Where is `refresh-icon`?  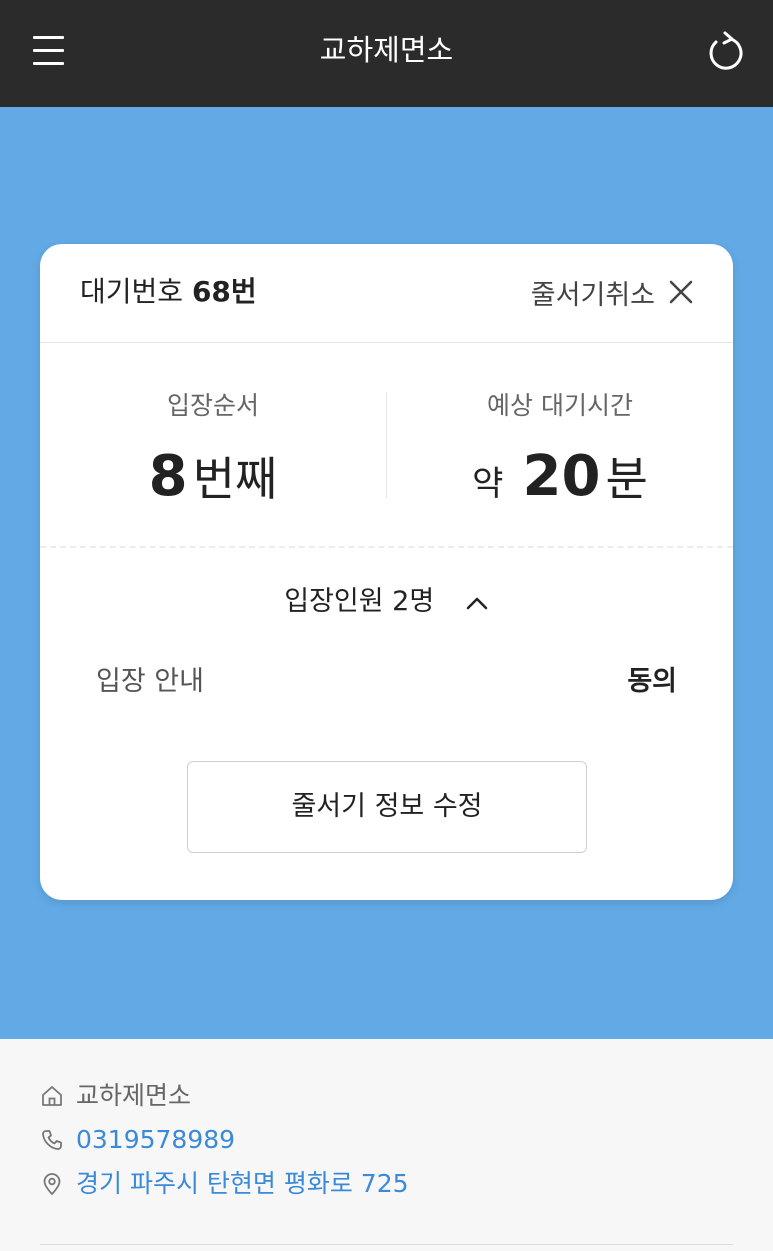 refresh-icon is located at coordinates (725, 52).